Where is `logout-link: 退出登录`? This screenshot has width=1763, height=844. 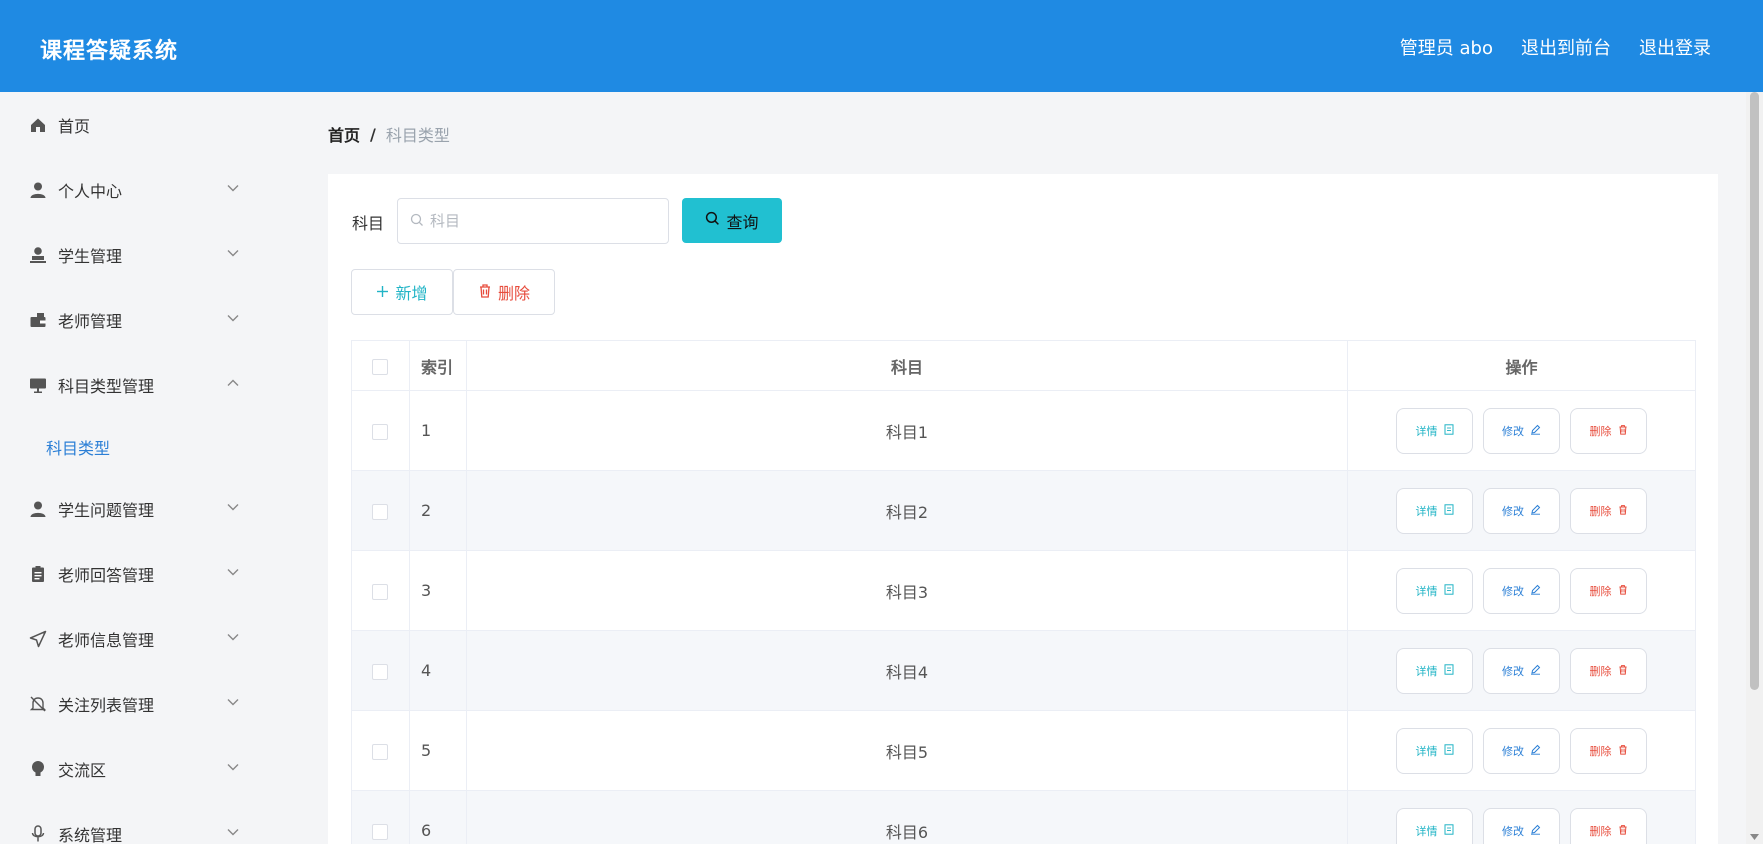 logout-link: 退出登录 is located at coordinates (1675, 47).